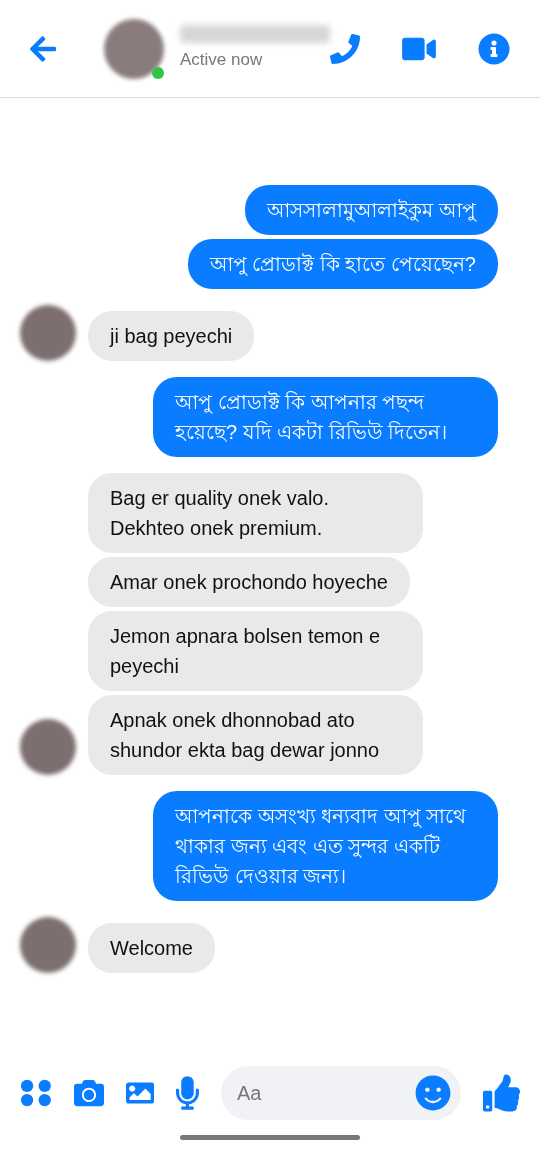 The image size is (540, 1159). I want to click on emoji-icon, so click(432, 1093).